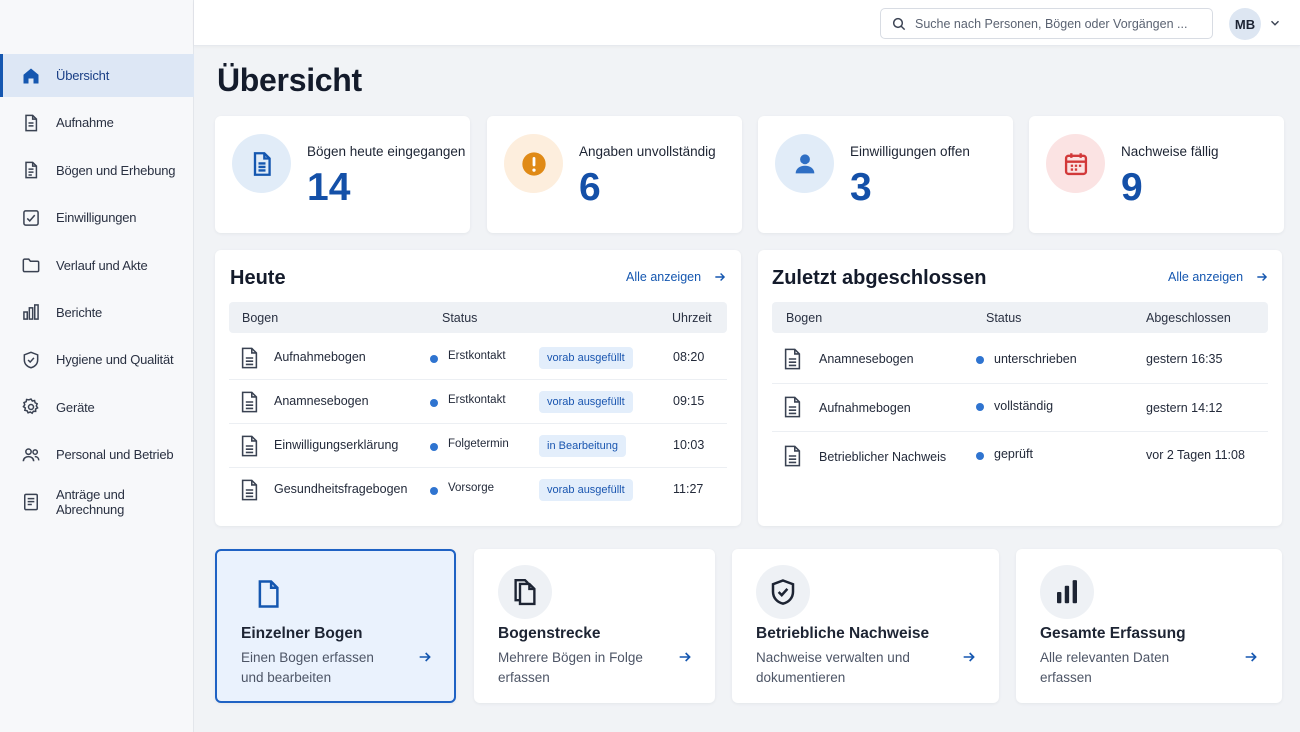 Image resolution: width=1300 pixels, height=732 pixels. Describe the element at coordinates (31, 265) in the screenshot. I see `folder-icon` at that location.